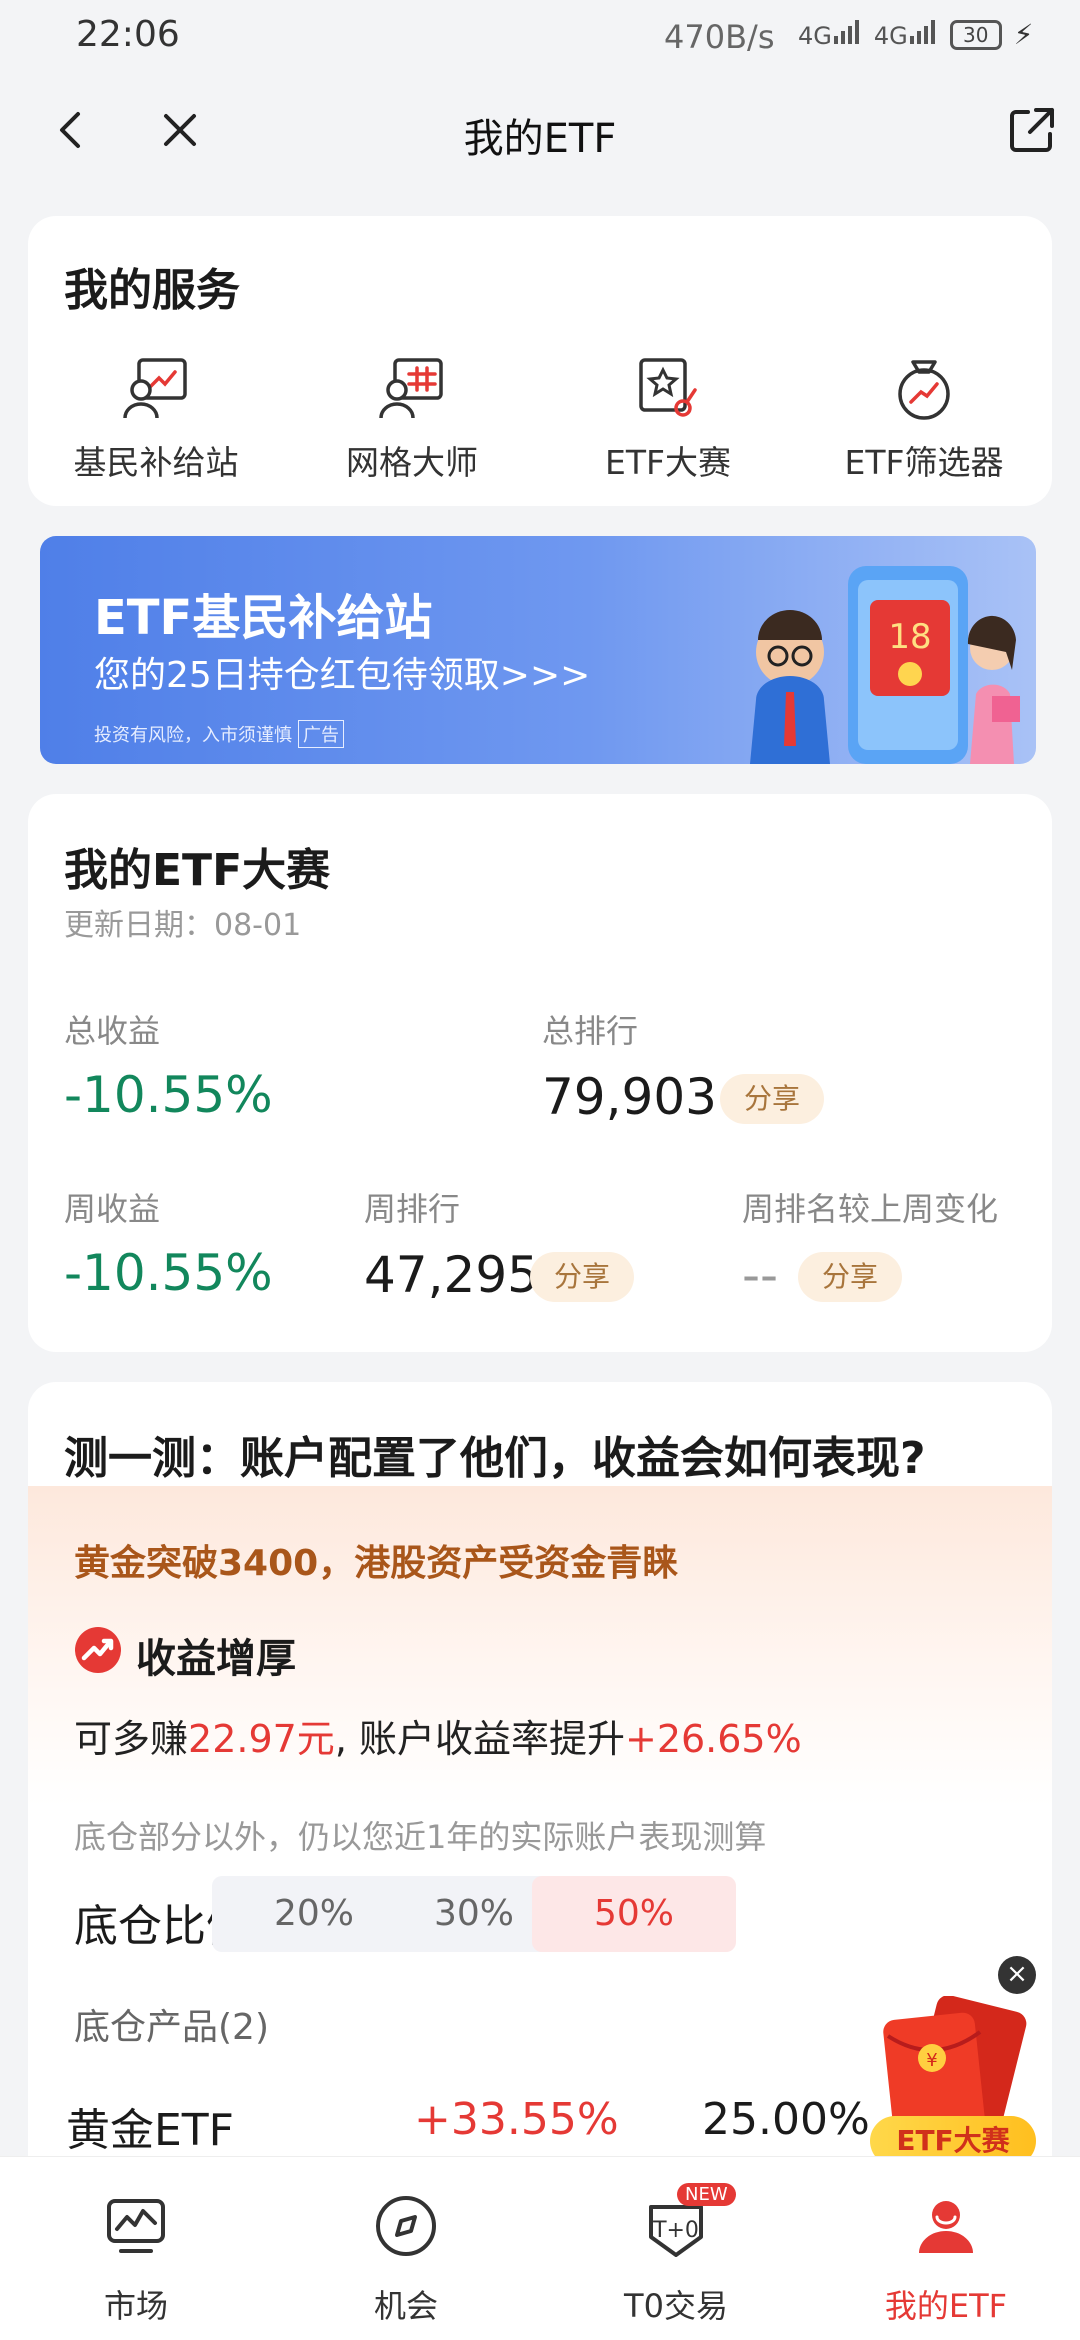 The height and width of the screenshot is (2340, 1080). What do you see at coordinates (171, 2027) in the screenshot?
I see `products-label: 底仓产品(2)` at bounding box center [171, 2027].